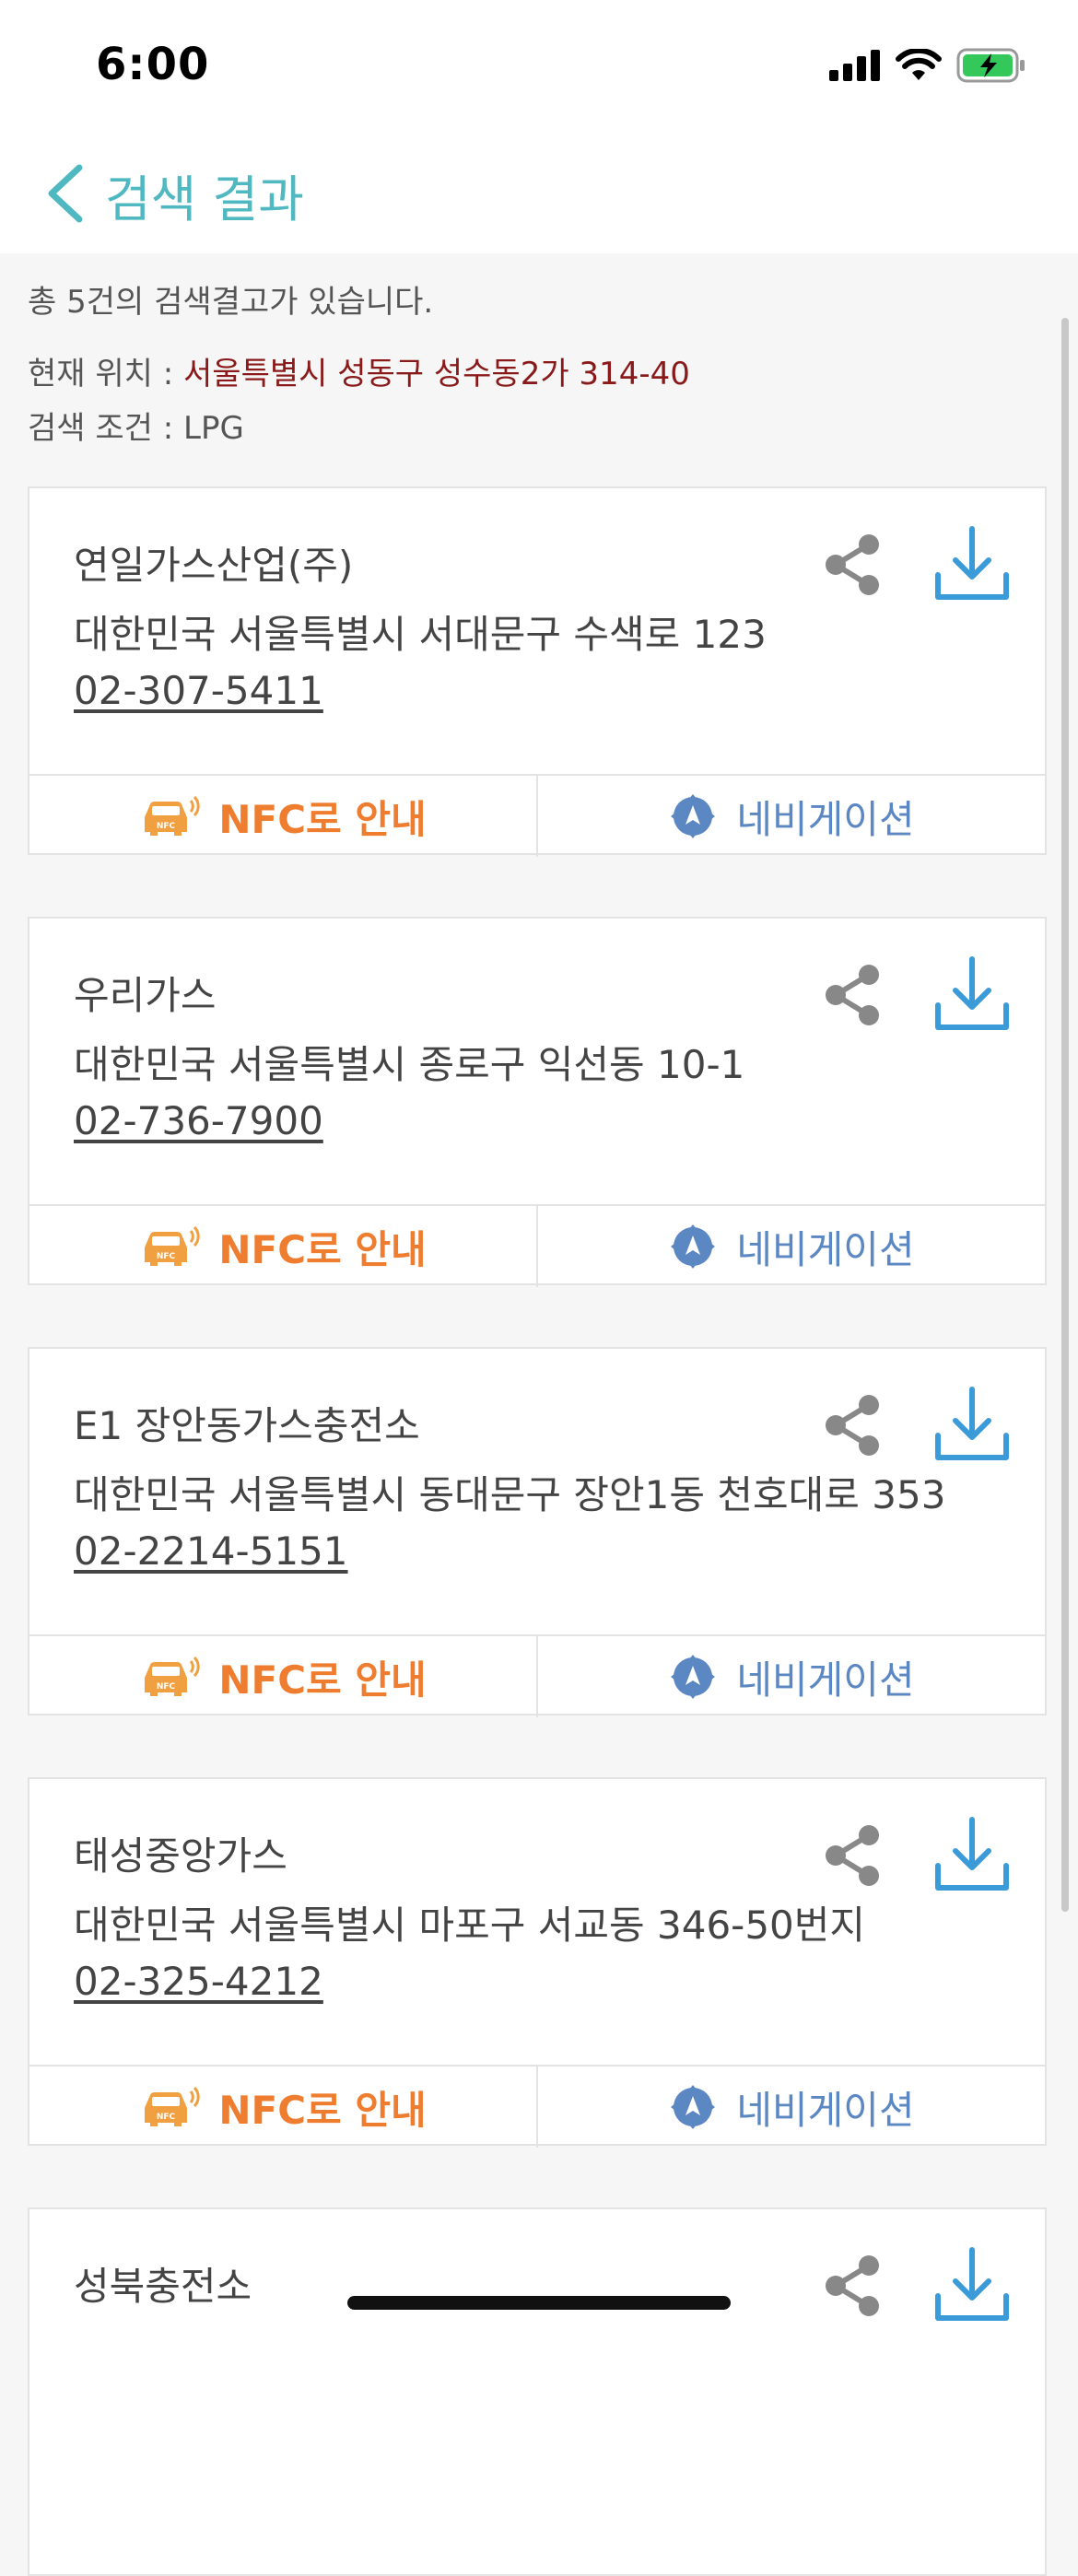  What do you see at coordinates (919, 64) in the screenshot?
I see `wifi-icon` at bounding box center [919, 64].